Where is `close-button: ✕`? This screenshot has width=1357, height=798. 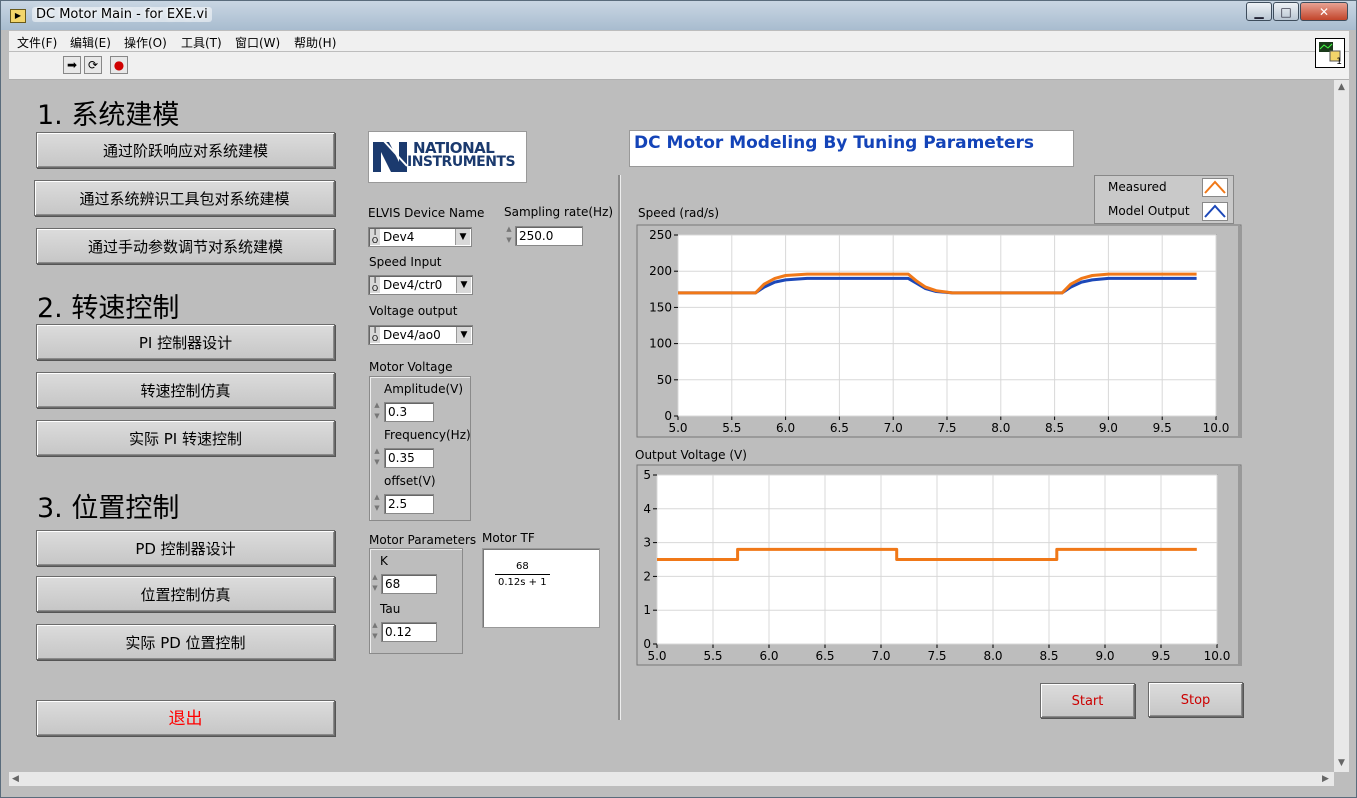 close-button: ✕ is located at coordinates (1324, 11).